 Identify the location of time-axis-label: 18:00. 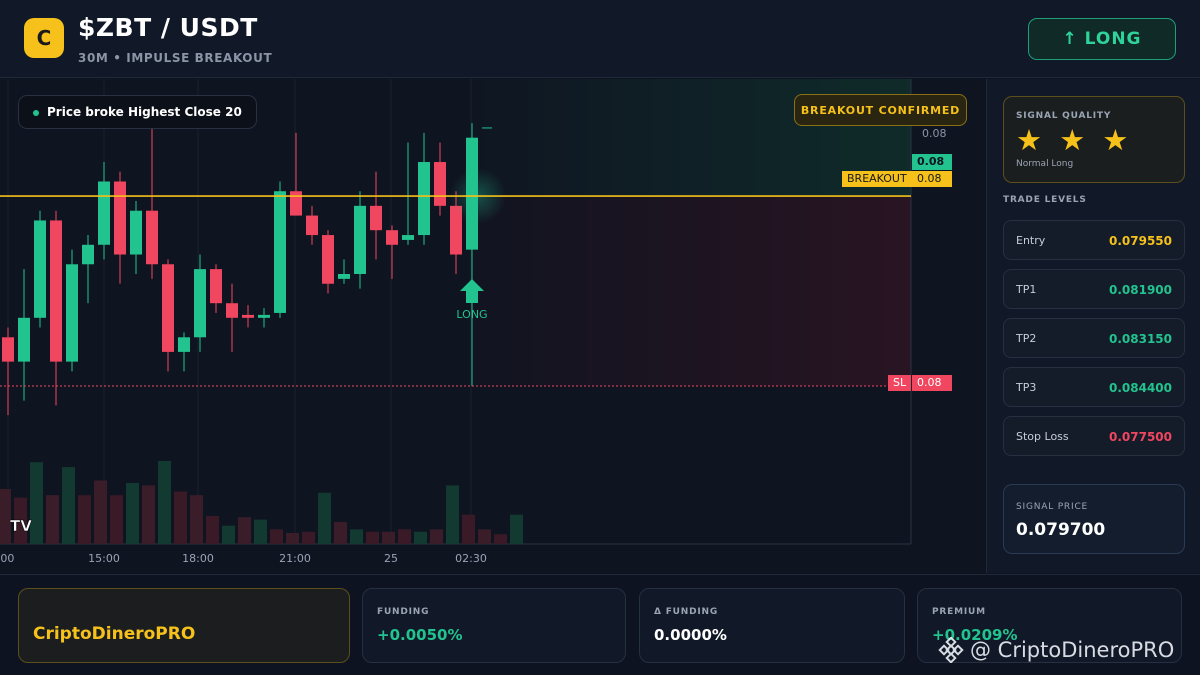
(198, 558).